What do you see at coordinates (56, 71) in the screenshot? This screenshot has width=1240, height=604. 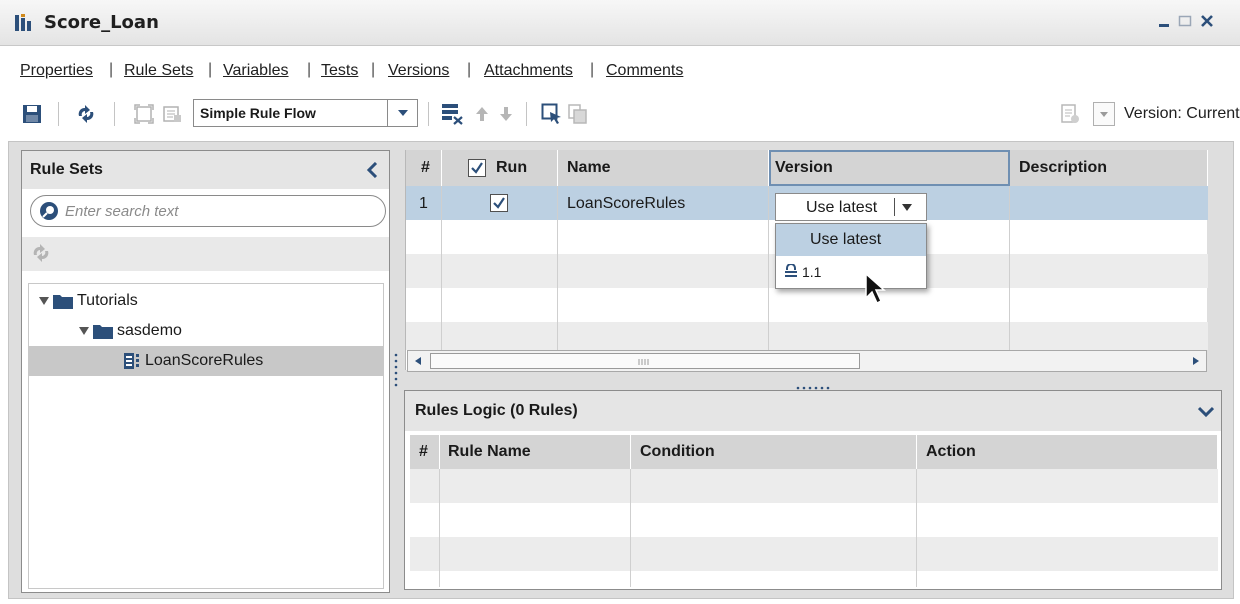 I see `tab-properties: Properties` at bounding box center [56, 71].